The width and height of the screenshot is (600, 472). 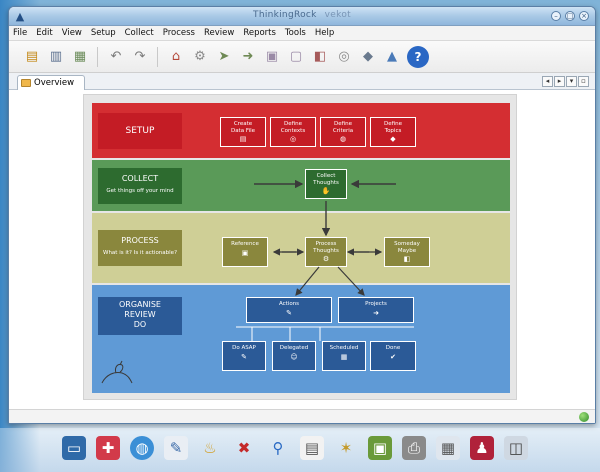 I want to click on menu-collect: Collect, so click(x=139, y=33).